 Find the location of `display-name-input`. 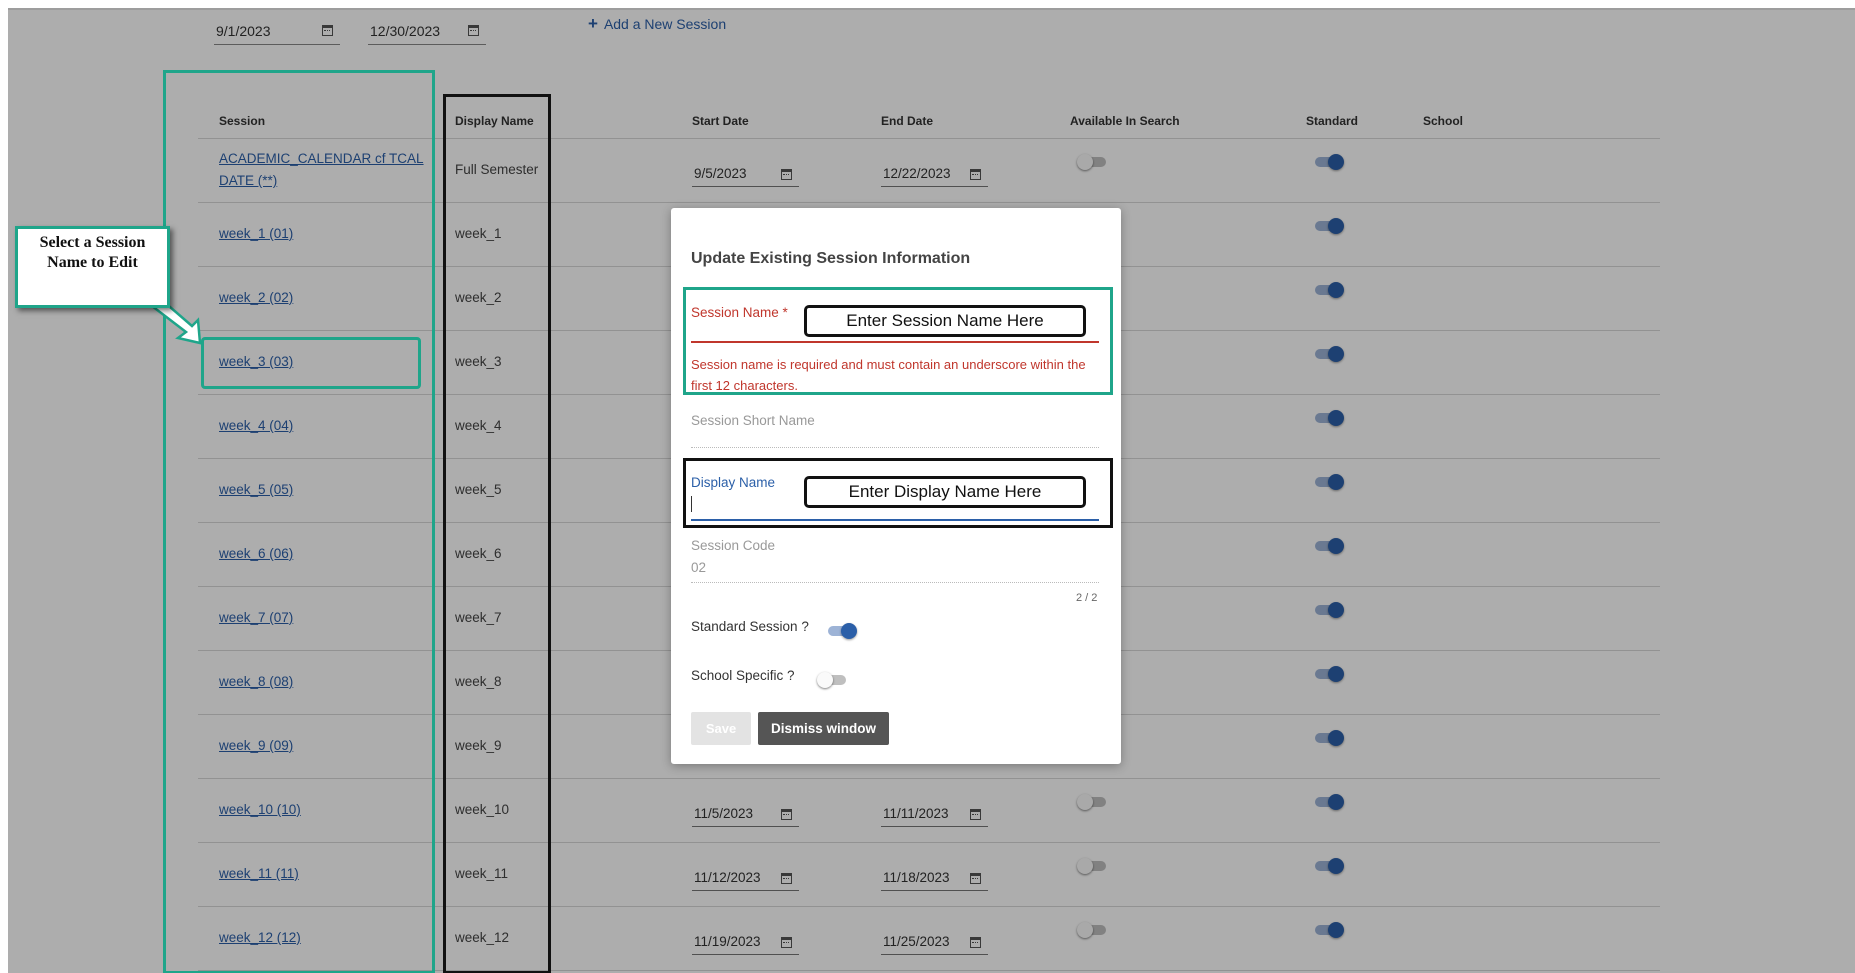

display-name-input is located at coordinates (895, 520).